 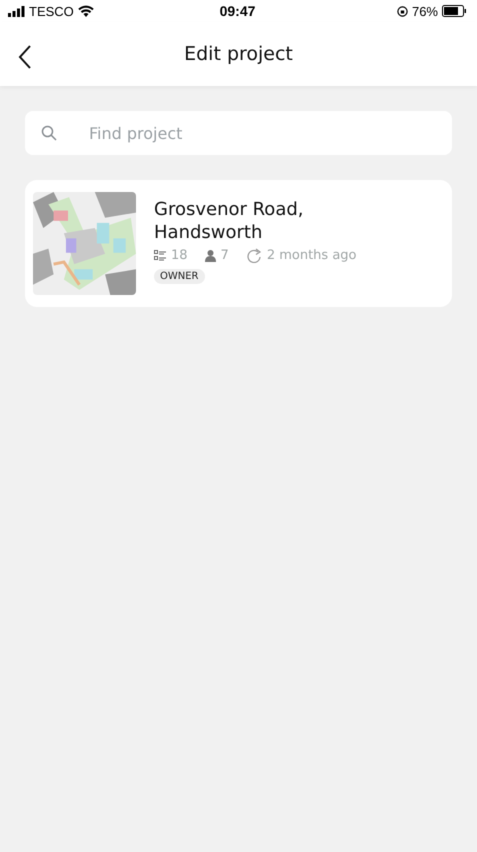 What do you see at coordinates (49, 133) in the screenshot?
I see `search-icon` at bounding box center [49, 133].